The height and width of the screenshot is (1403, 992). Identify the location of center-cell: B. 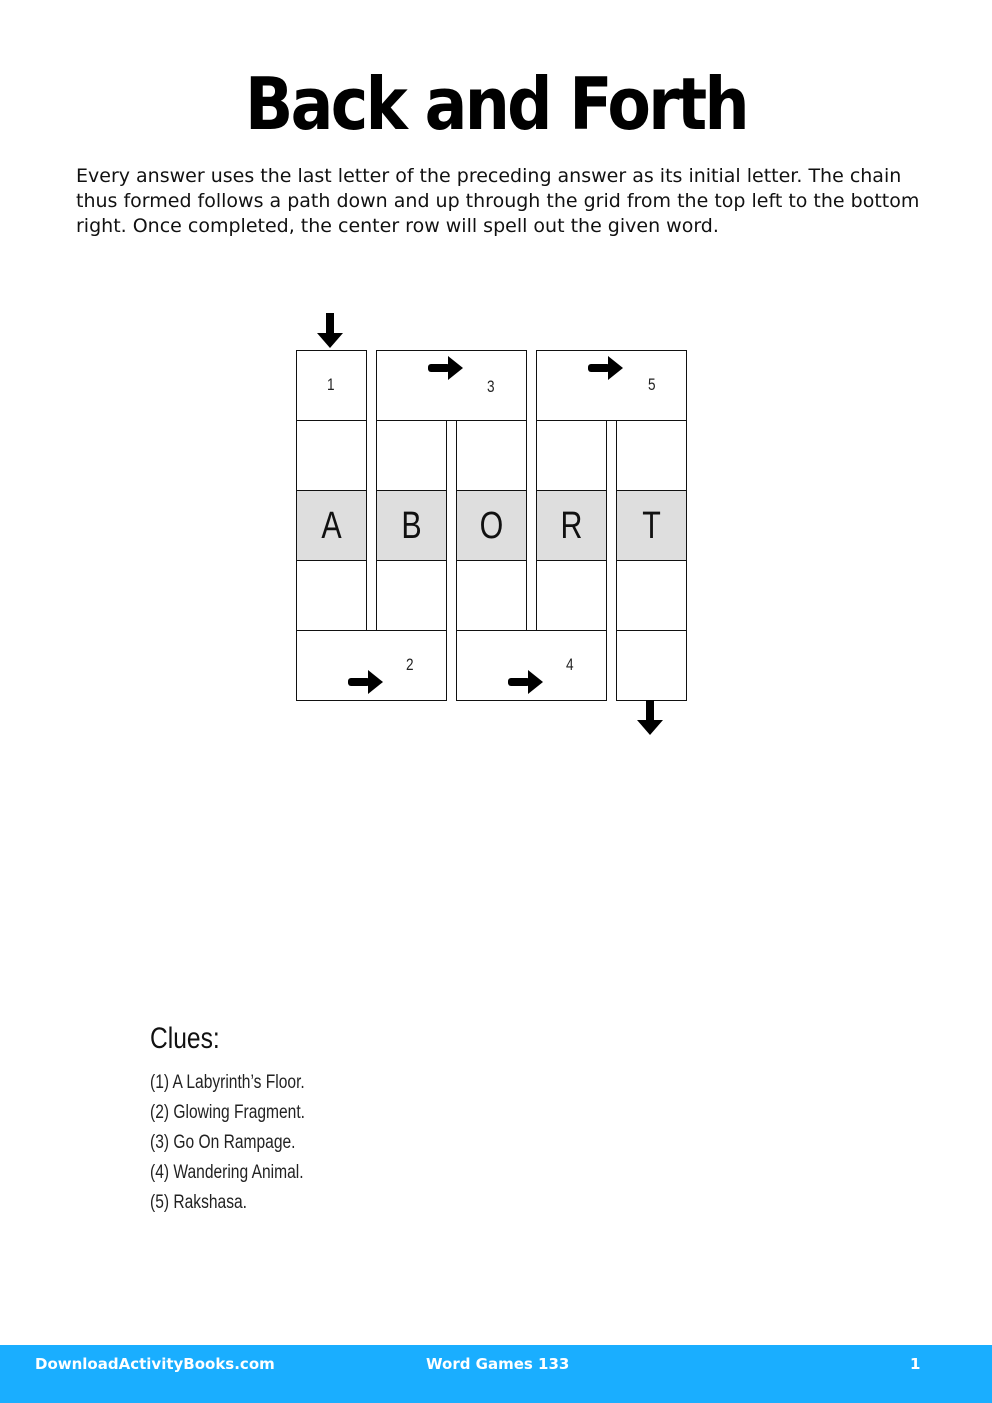
(411, 525).